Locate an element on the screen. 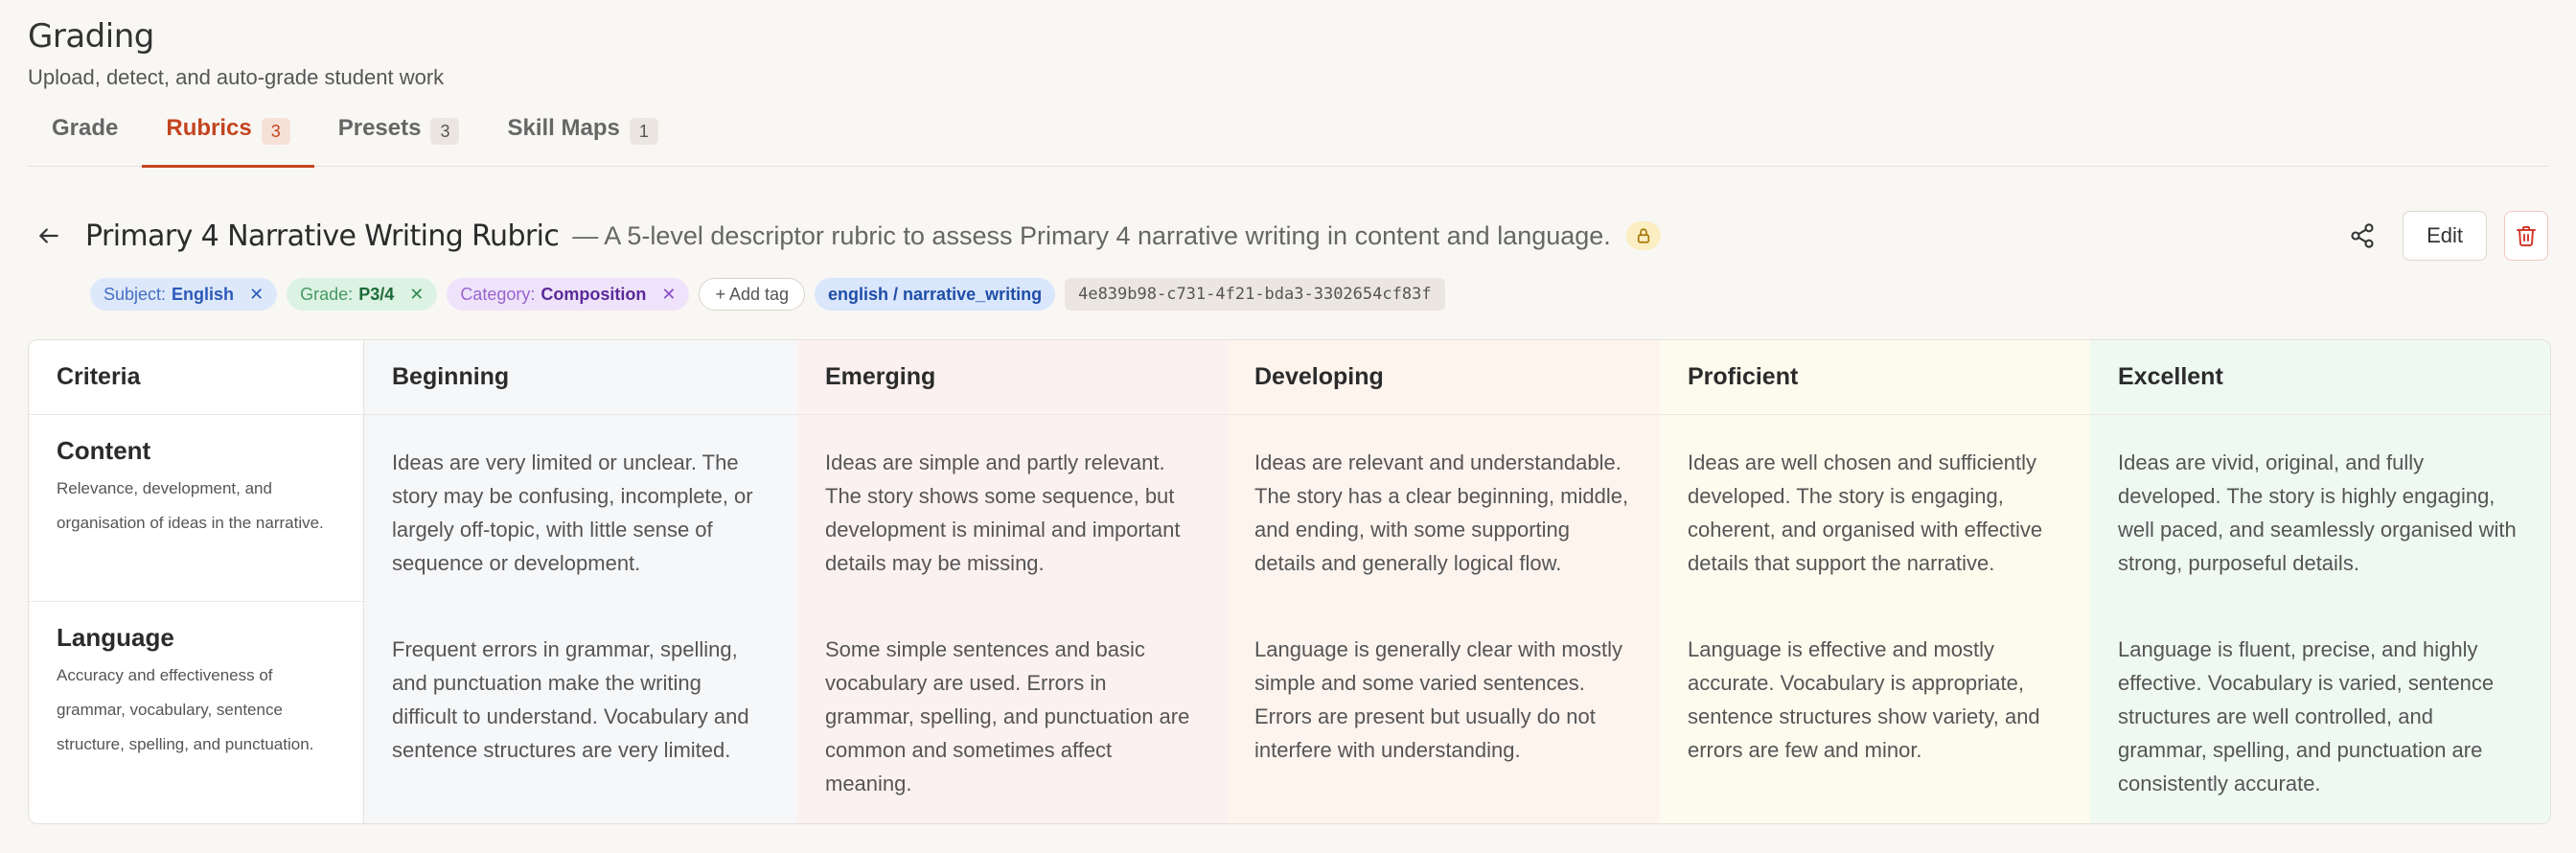  trash-icon is located at coordinates (2526, 236).